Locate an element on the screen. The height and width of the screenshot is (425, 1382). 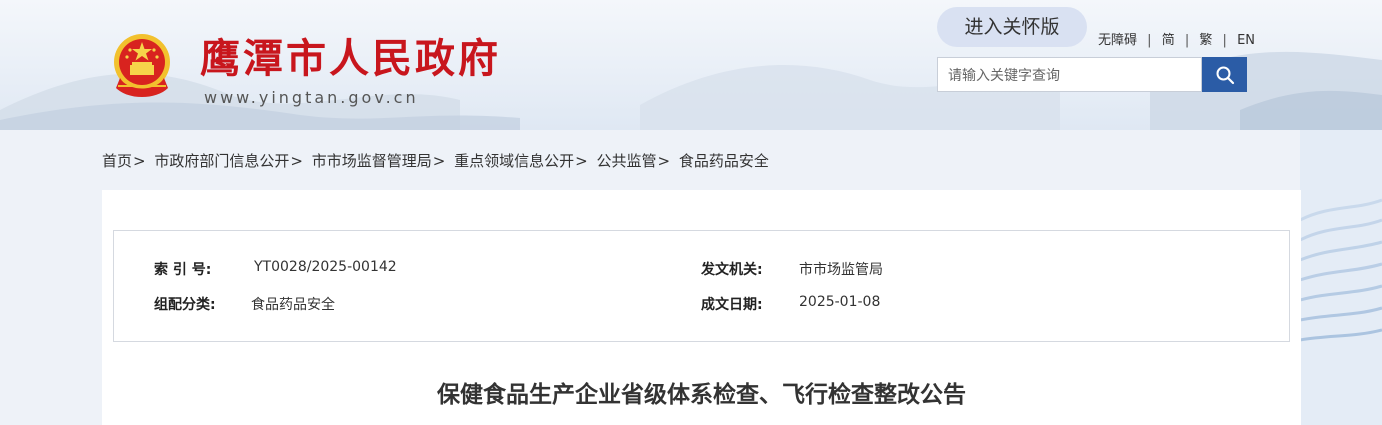
breadcrumb-public-supervision: 公共监管 is located at coordinates (627, 161).